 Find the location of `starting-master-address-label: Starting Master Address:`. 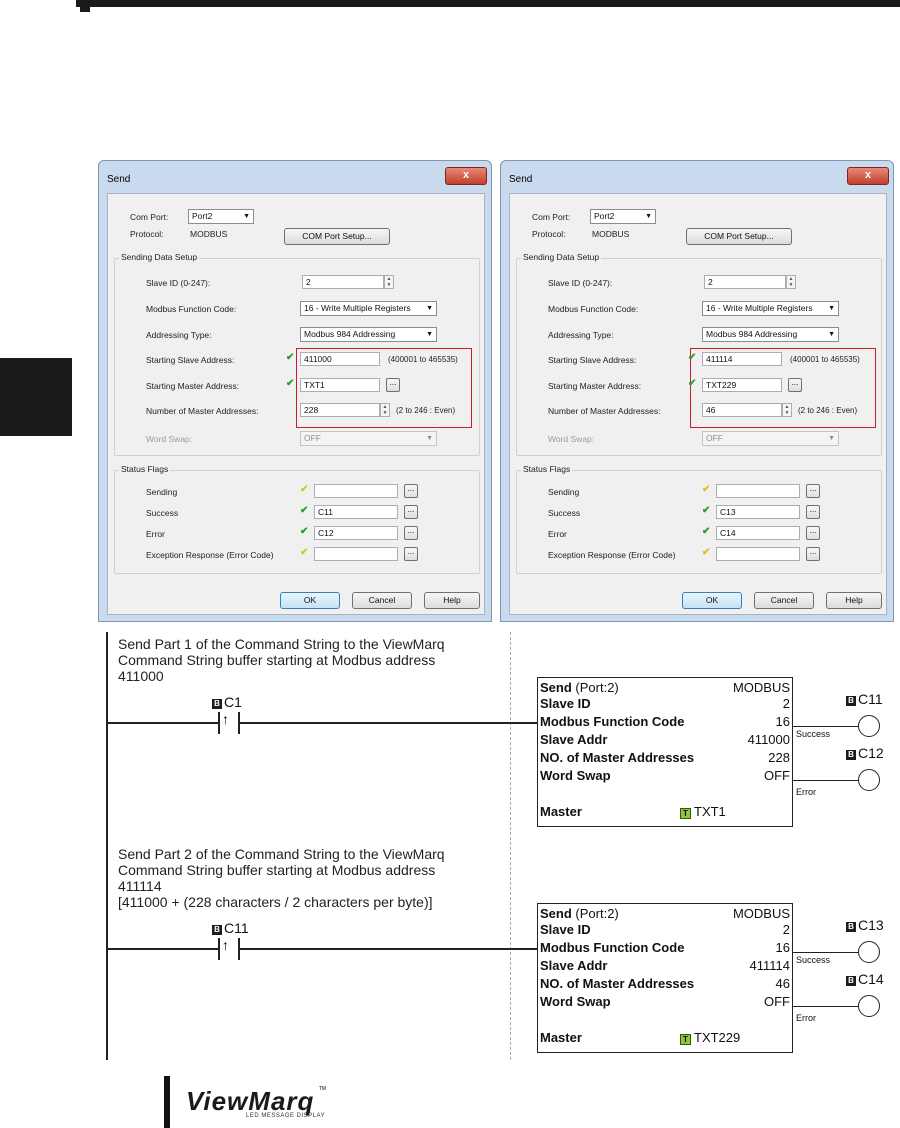

starting-master-address-label: Starting Master Address: is located at coordinates (595, 386).